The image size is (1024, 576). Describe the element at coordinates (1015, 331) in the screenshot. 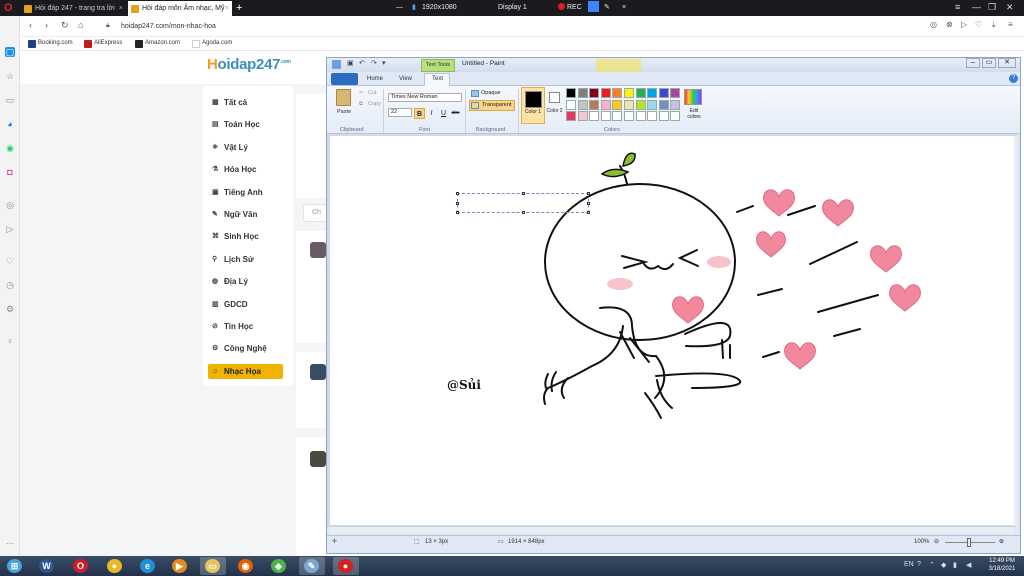

I see `vertical-scrollbar` at that location.